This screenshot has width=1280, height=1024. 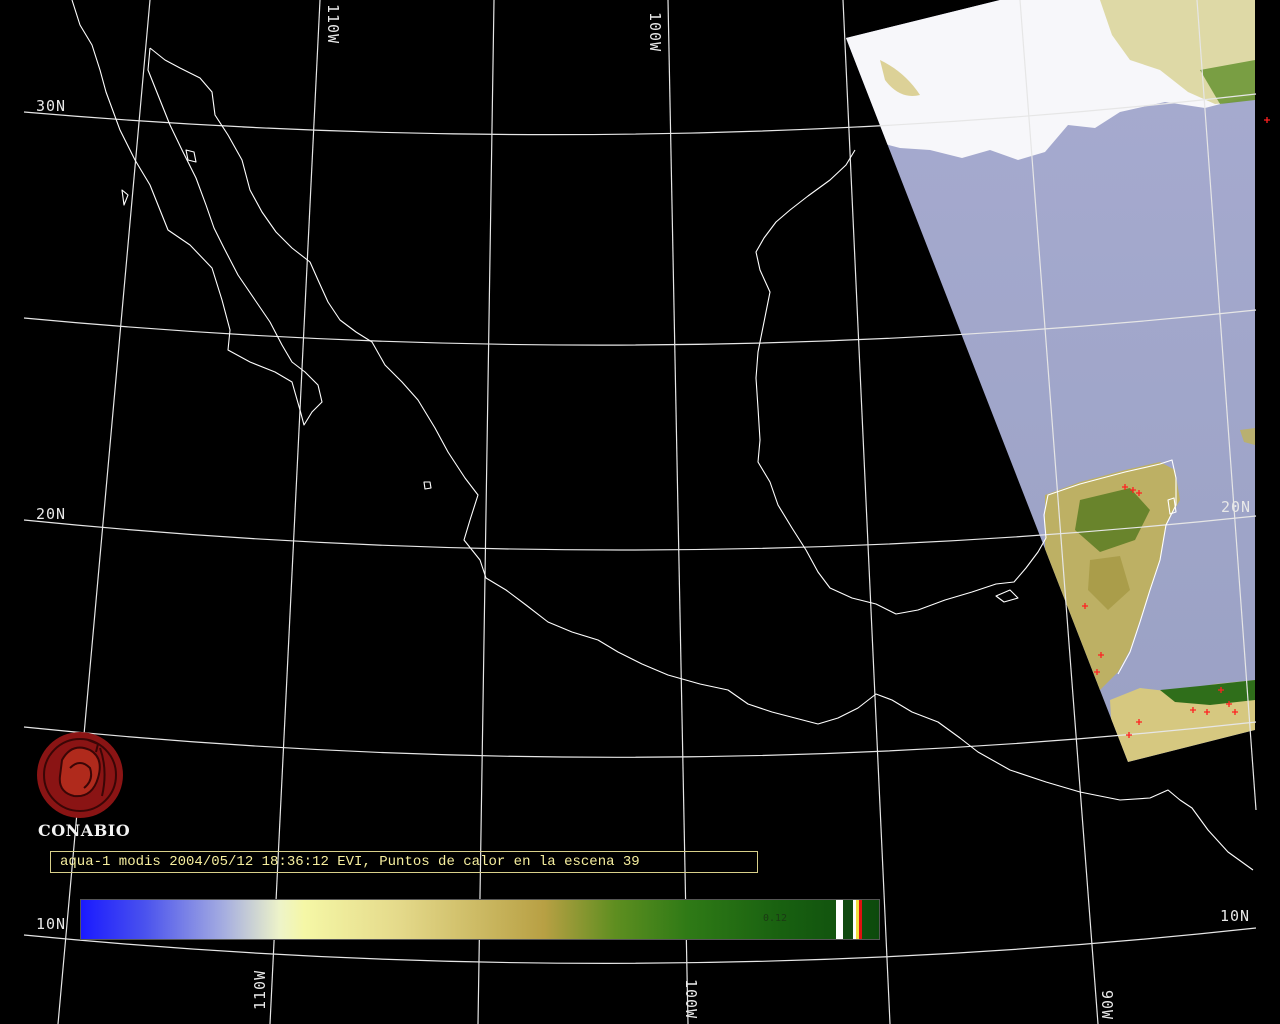 I want to click on lat-label-10n-left: 10N, so click(x=51, y=924).